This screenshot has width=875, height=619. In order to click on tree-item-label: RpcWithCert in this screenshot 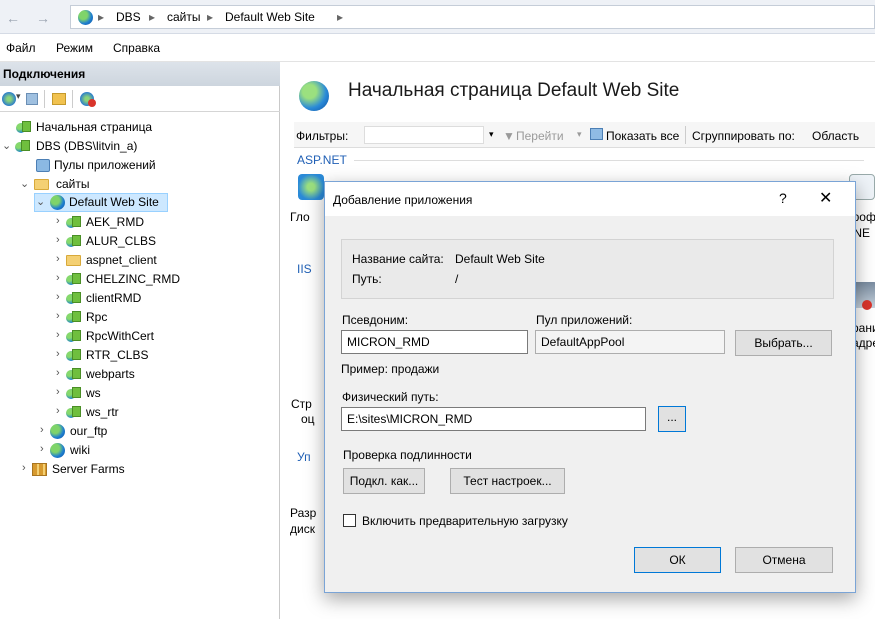, I will do `click(120, 336)`.